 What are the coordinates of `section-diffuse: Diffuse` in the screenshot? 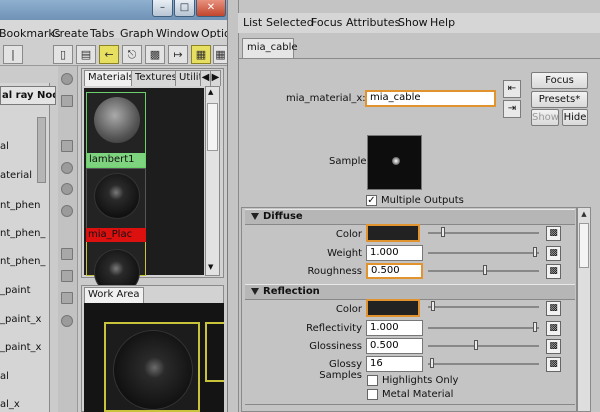 It's located at (410, 217).